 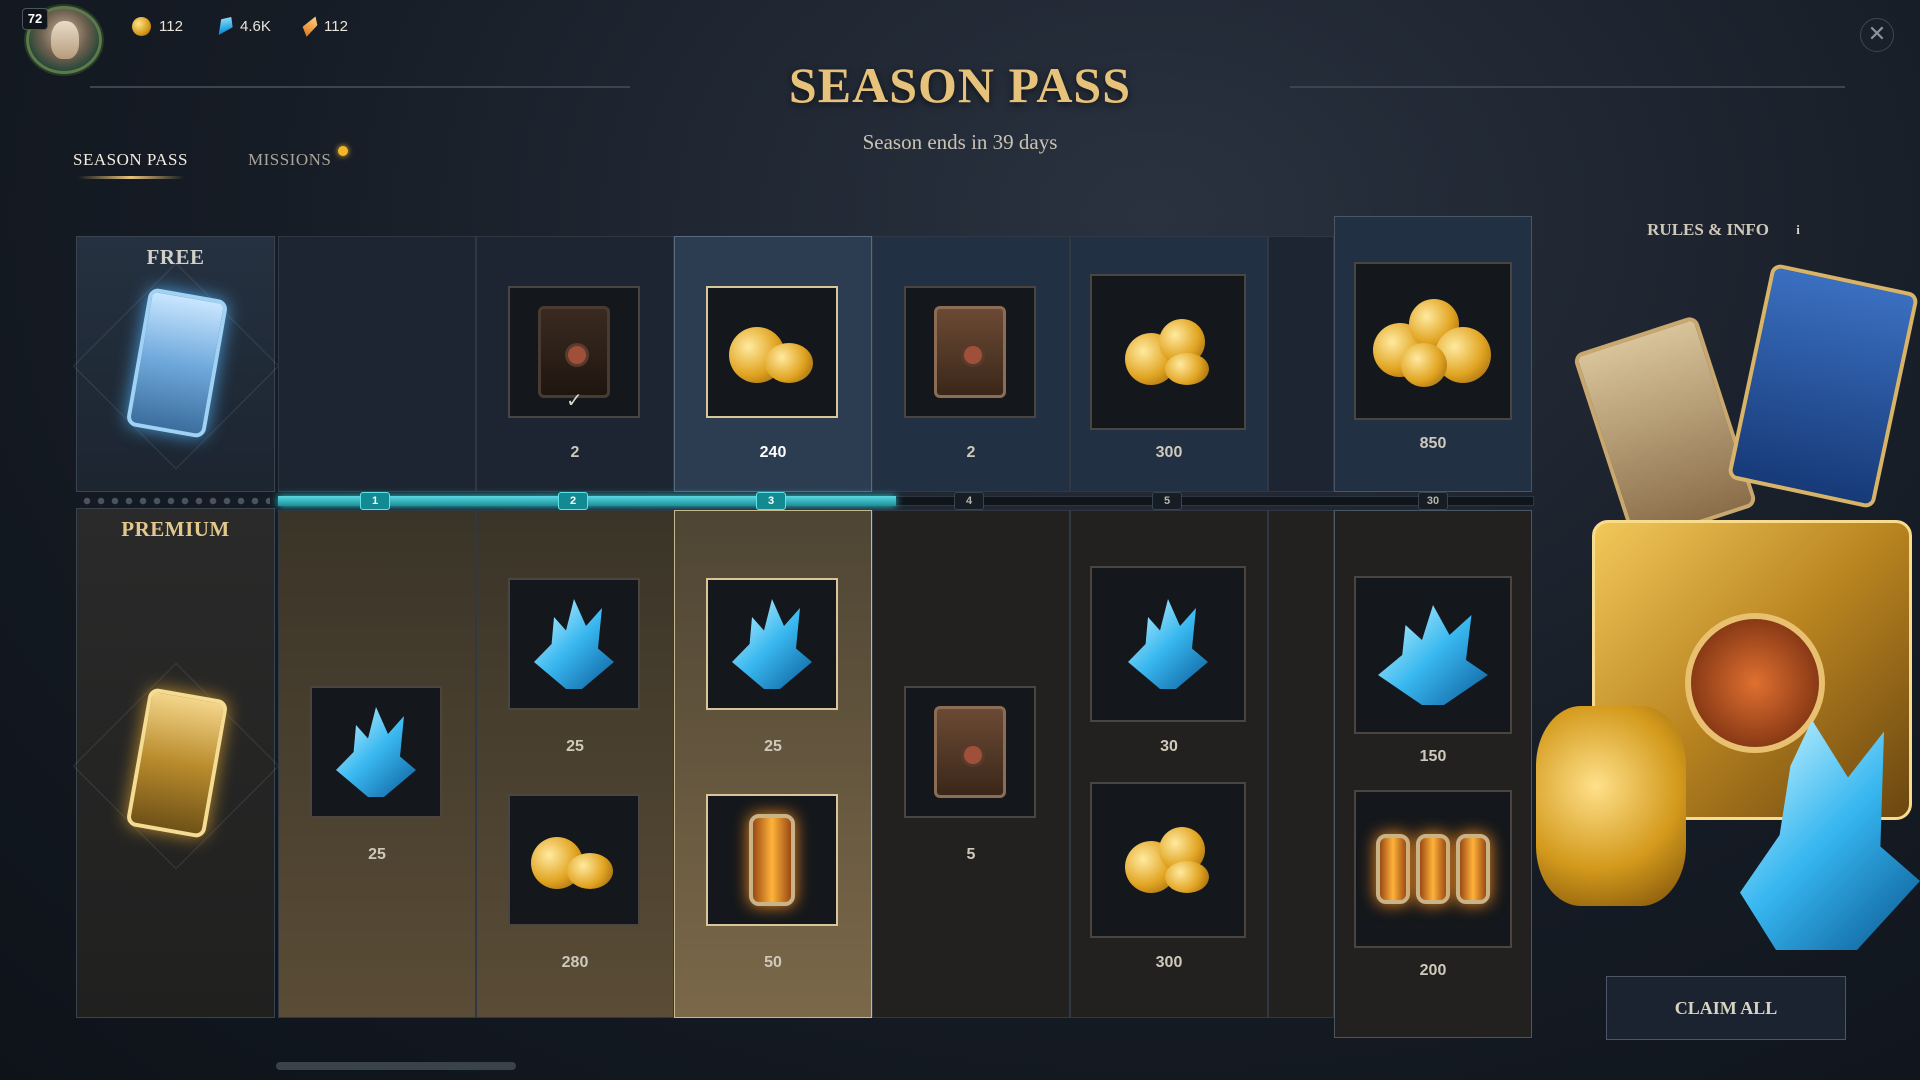 What do you see at coordinates (396, 1066) in the screenshot?
I see `horizontal-scrollbar` at bounding box center [396, 1066].